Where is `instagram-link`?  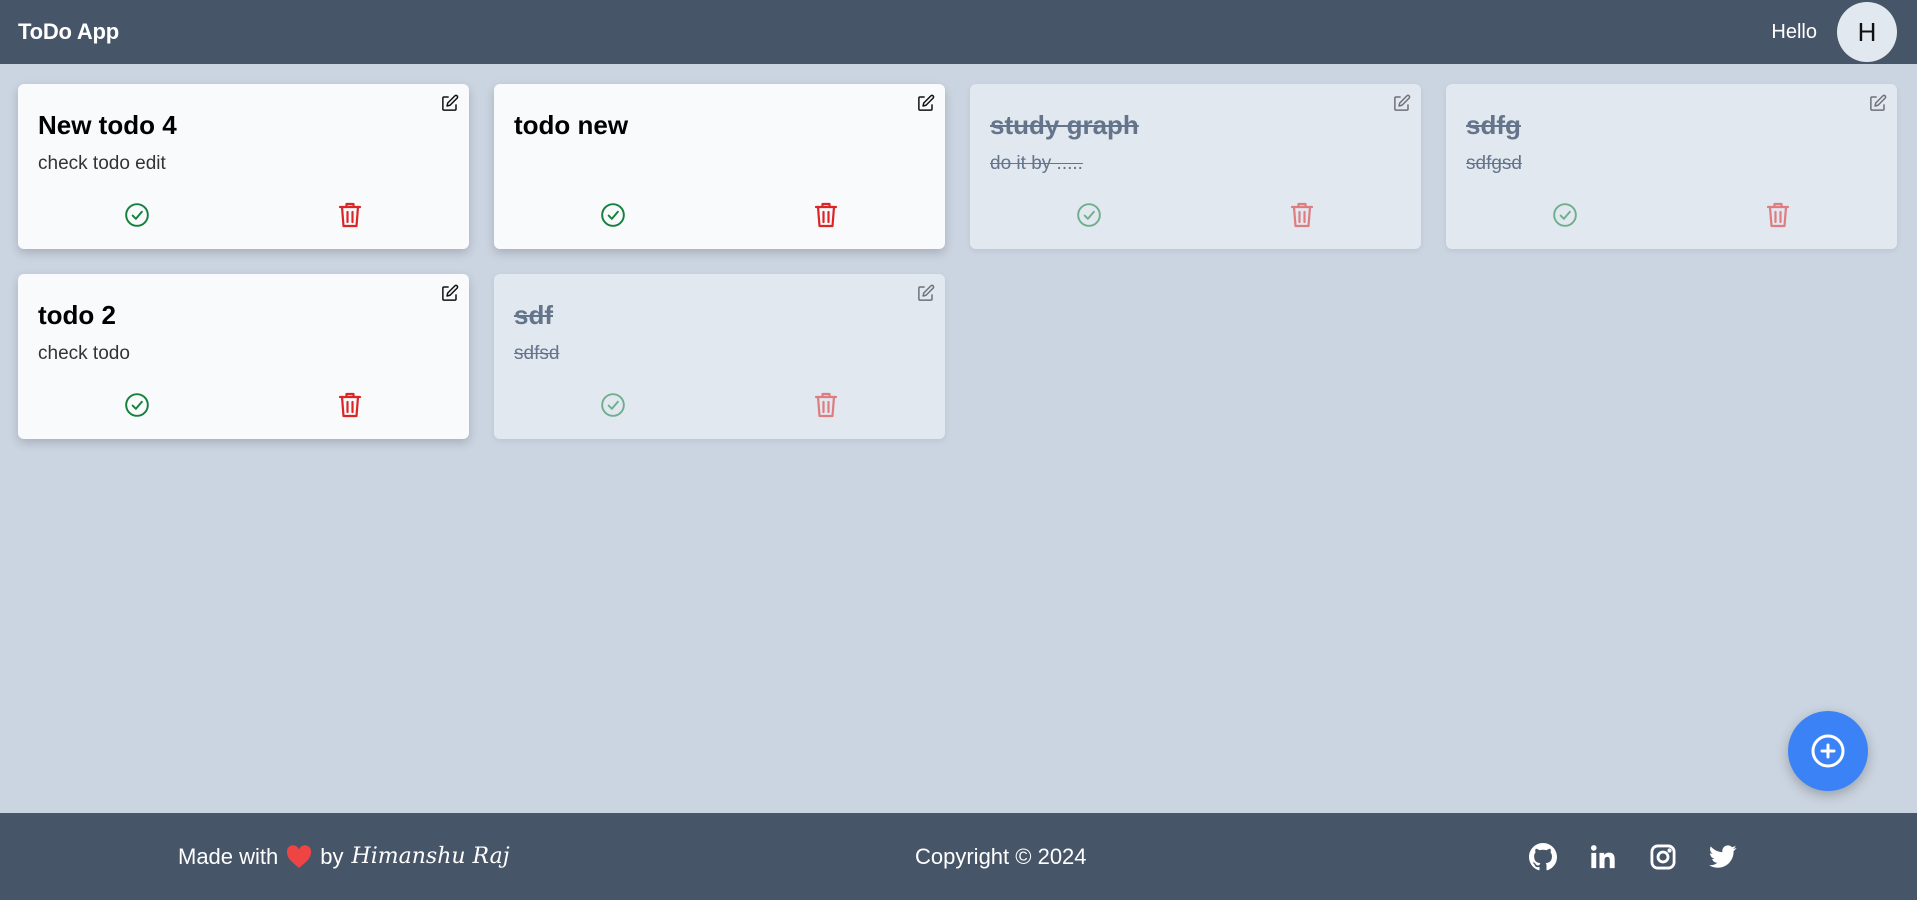 instagram-link is located at coordinates (1663, 857).